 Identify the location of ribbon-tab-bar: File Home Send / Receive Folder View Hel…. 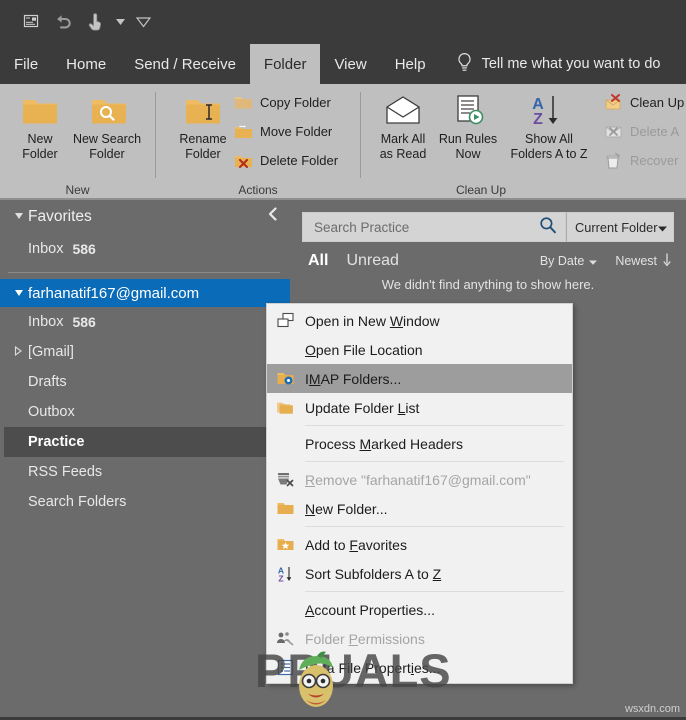
(343, 64).